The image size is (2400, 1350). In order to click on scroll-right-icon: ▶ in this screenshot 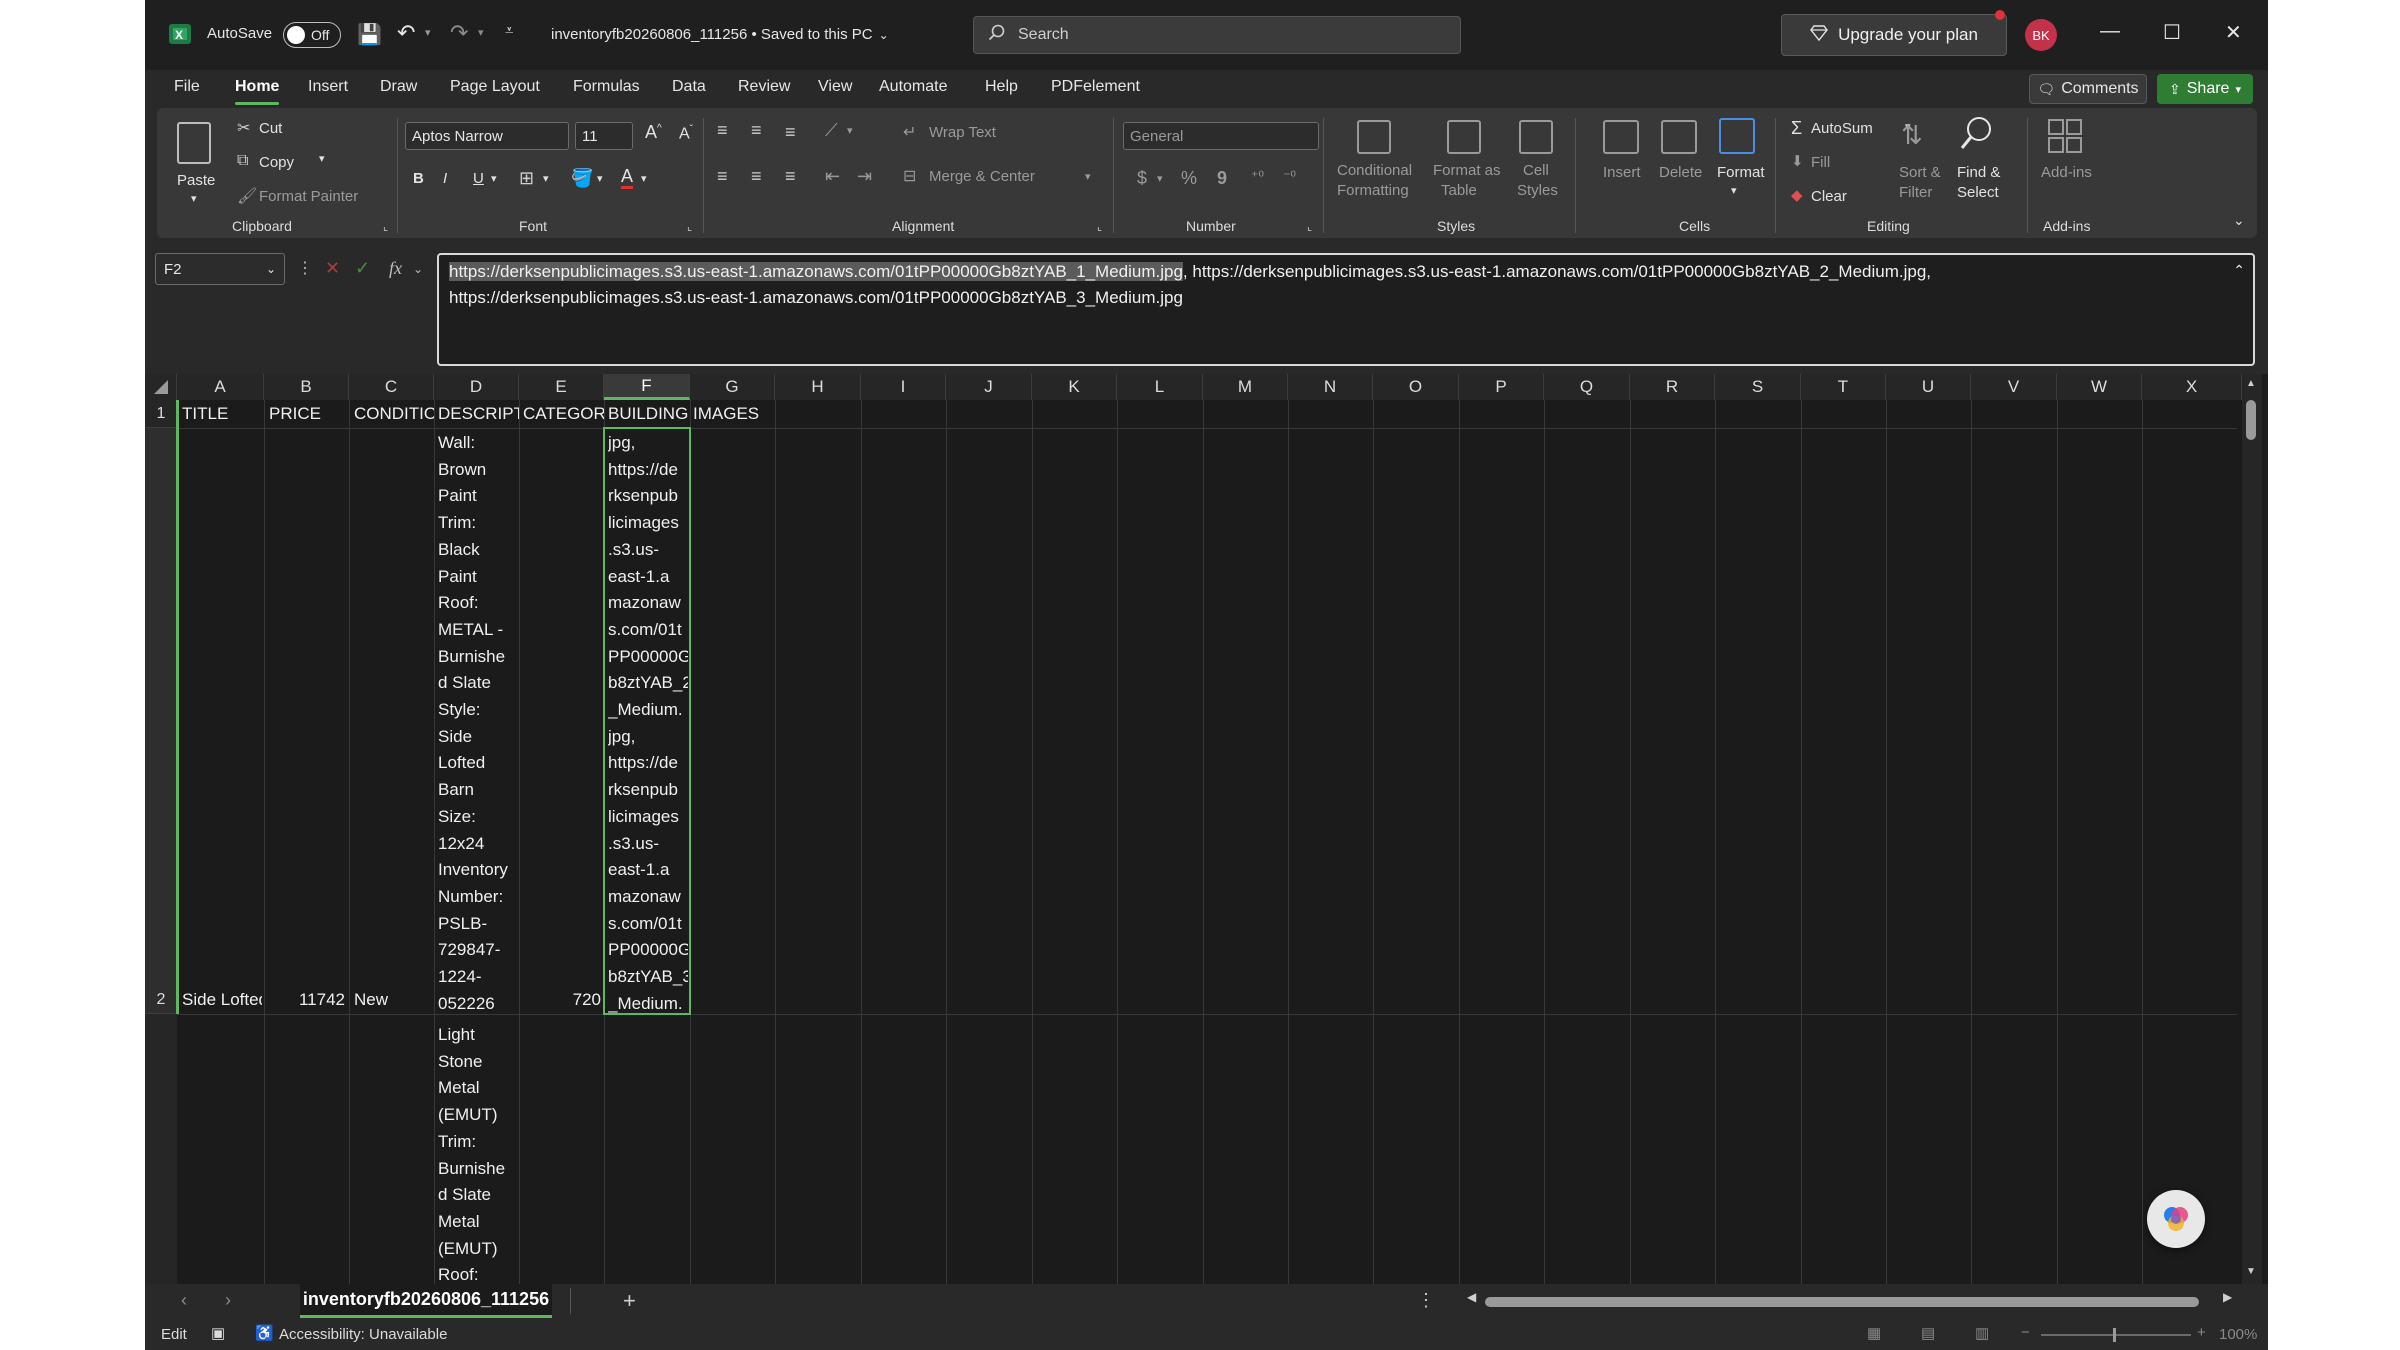, I will do `click(2227, 1297)`.